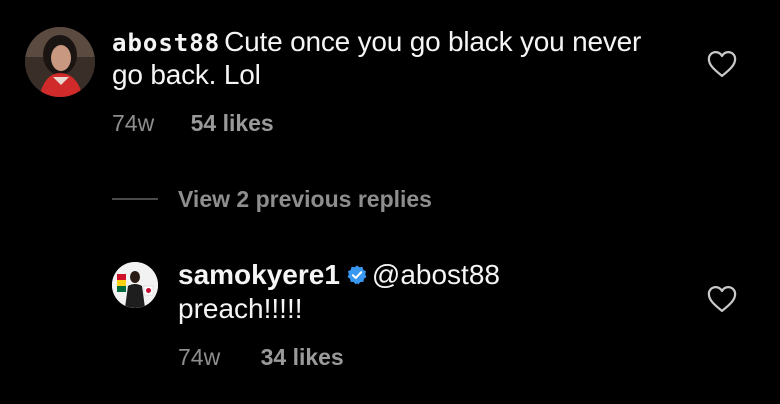 The image size is (780, 404). Describe the element at coordinates (305, 198) in the screenshot. I see `view-replies-label: View 2 previous replies` at that location.